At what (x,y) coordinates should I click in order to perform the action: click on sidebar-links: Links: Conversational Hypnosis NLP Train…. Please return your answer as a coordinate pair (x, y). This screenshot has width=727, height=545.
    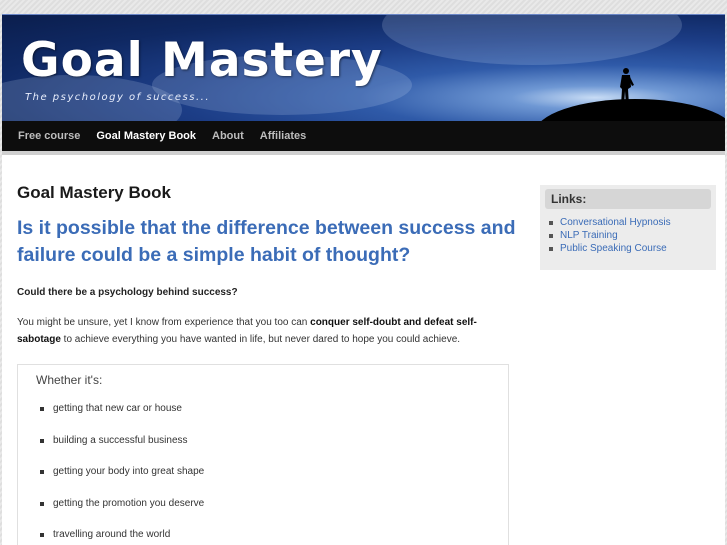
    Looking at the image, I should click on (628, 227).